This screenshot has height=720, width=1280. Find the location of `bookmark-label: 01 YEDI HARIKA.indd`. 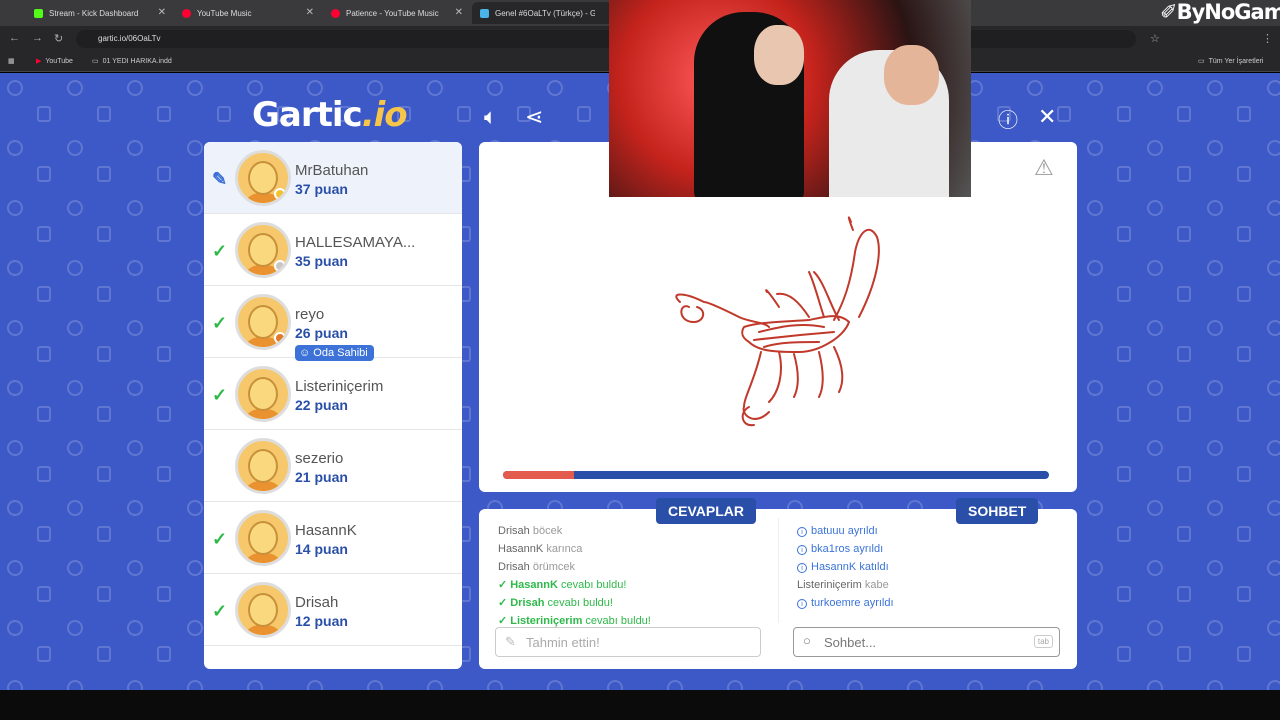

bookmark-label: 01 YEDI HARIKA.indd is located at coordinates (137, 61).